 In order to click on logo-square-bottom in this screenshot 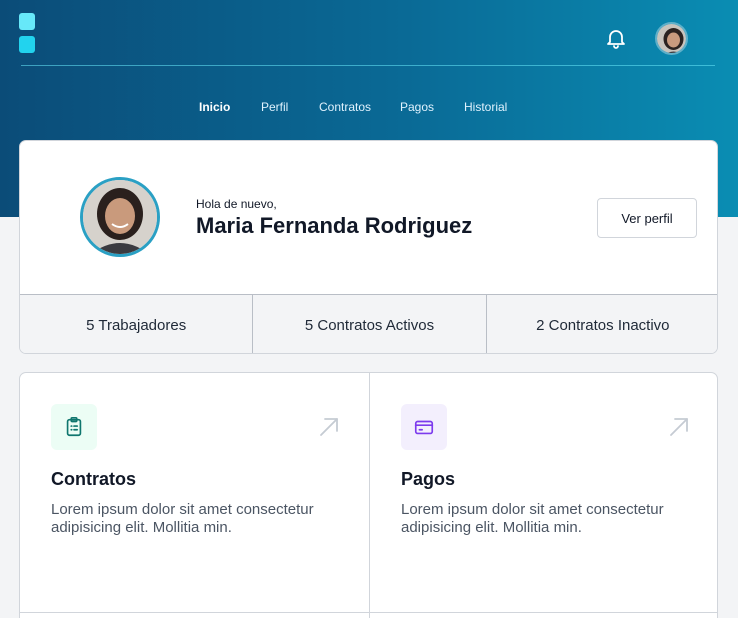, I will do `click(27, 44)`.